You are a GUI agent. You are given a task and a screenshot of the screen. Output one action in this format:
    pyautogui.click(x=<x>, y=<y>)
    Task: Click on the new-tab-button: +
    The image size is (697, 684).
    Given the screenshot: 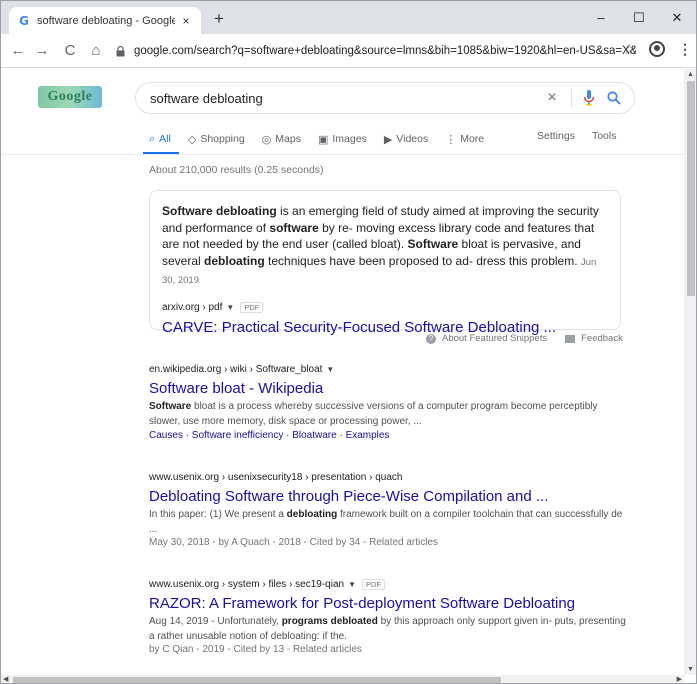 What is the action you would take?
    pyautogui.click(x=219, y=19)
    